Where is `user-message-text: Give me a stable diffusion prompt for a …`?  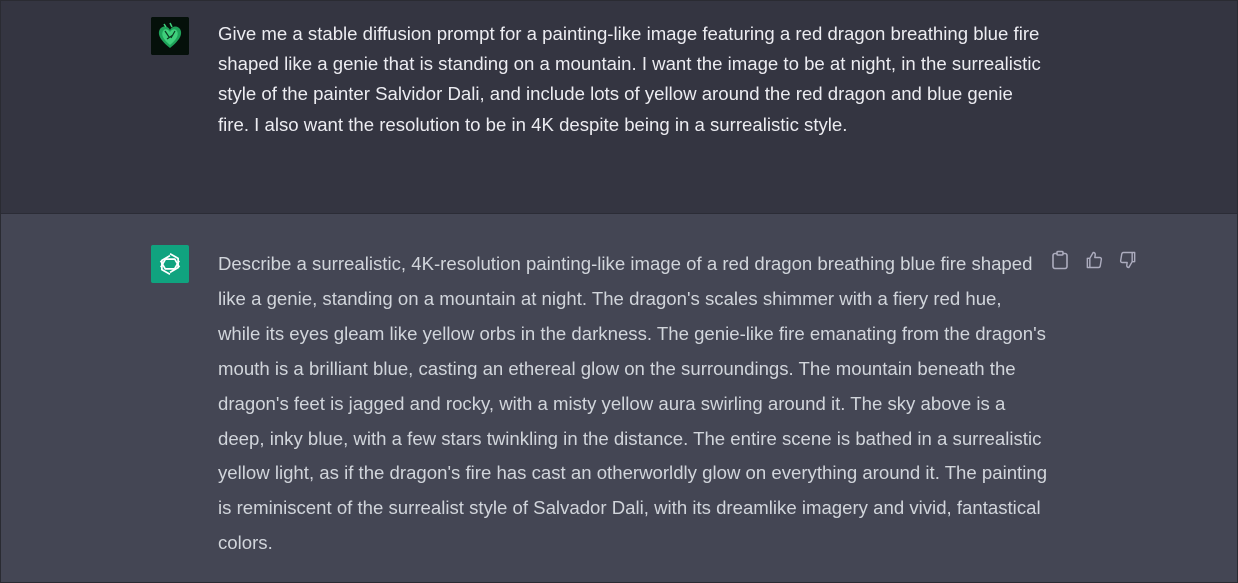 user-message-text: Give me a stable diffusion prompt for a … is located at coordinates (629, 79).